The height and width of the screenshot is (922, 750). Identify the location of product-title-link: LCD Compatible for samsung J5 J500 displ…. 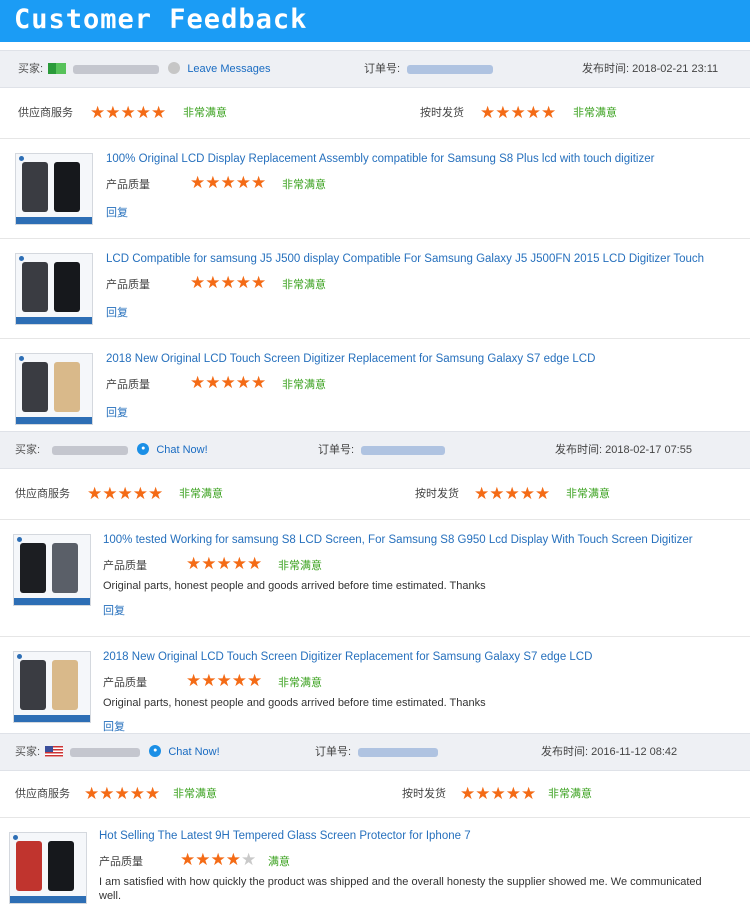
(405, 259).